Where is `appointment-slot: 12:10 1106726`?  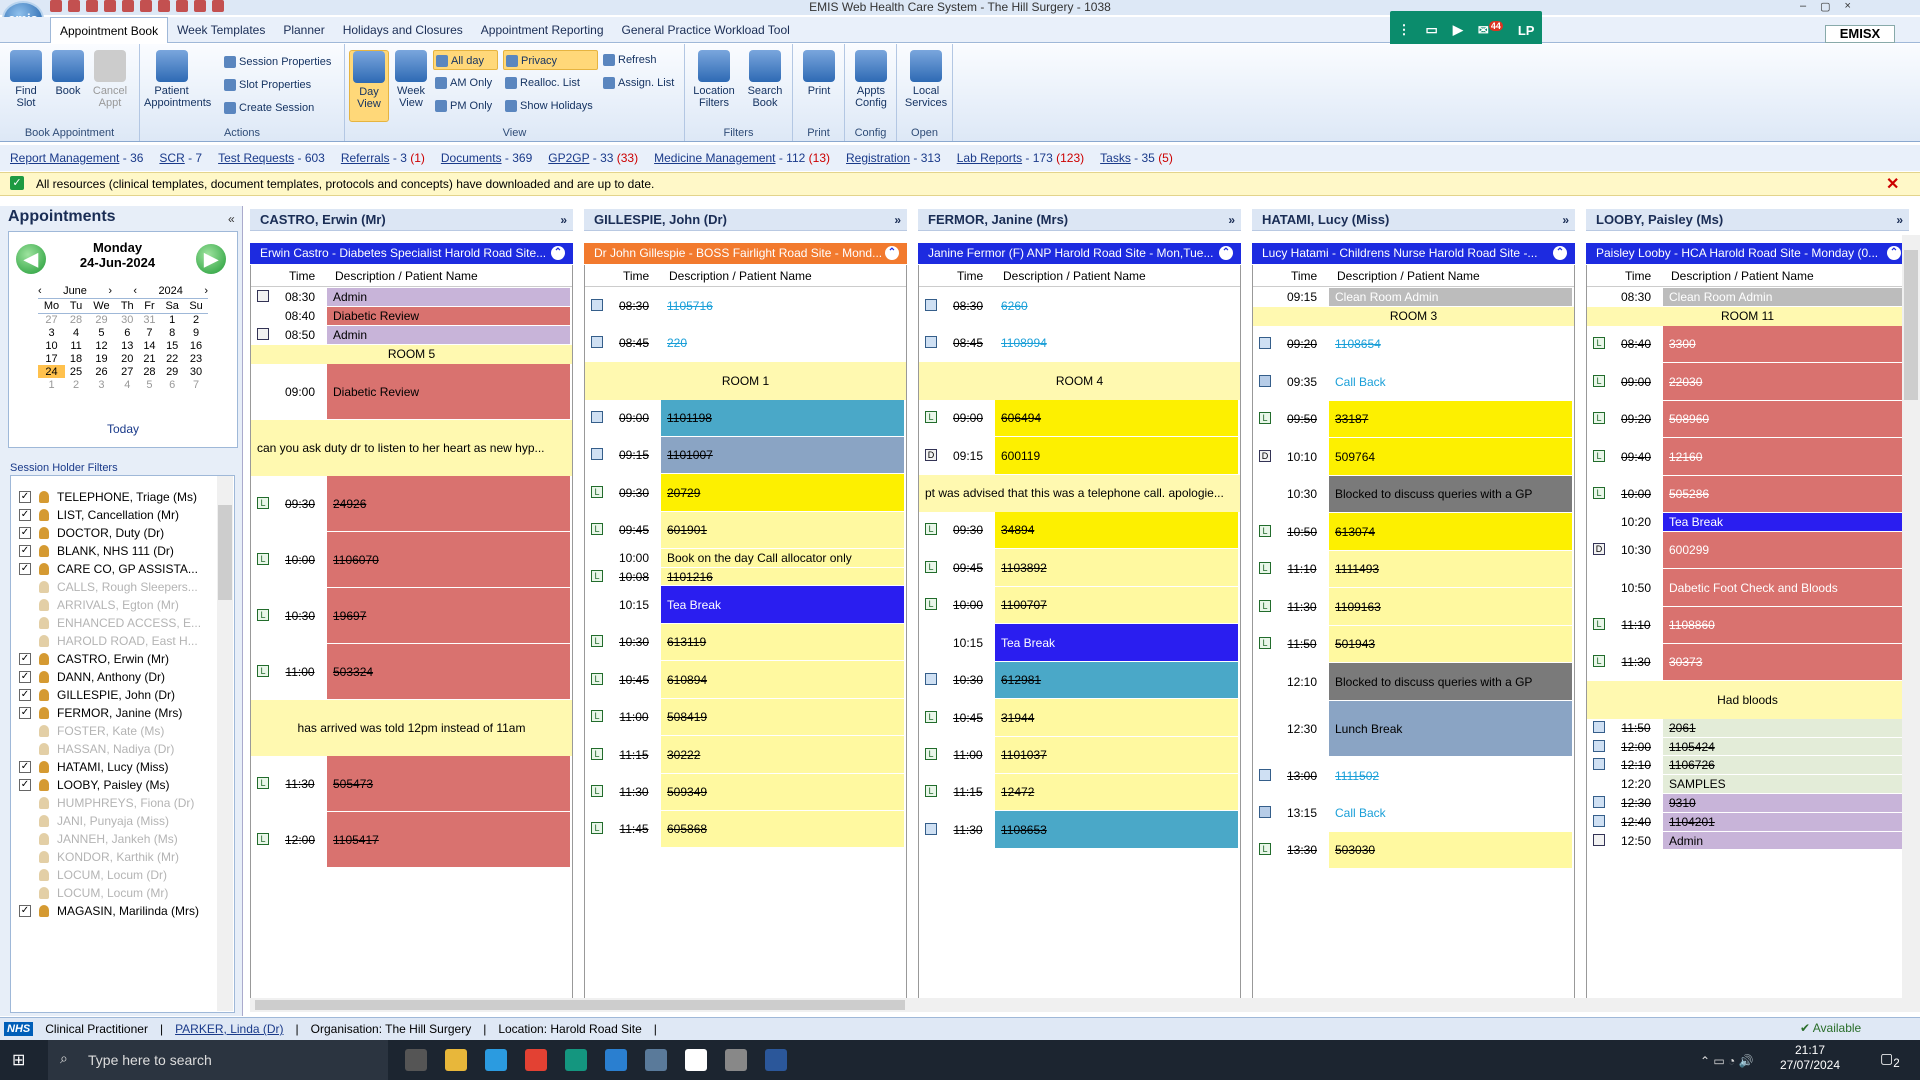
appointment-slot: 12:10 1106726 is located at coordinates (1747, 765).